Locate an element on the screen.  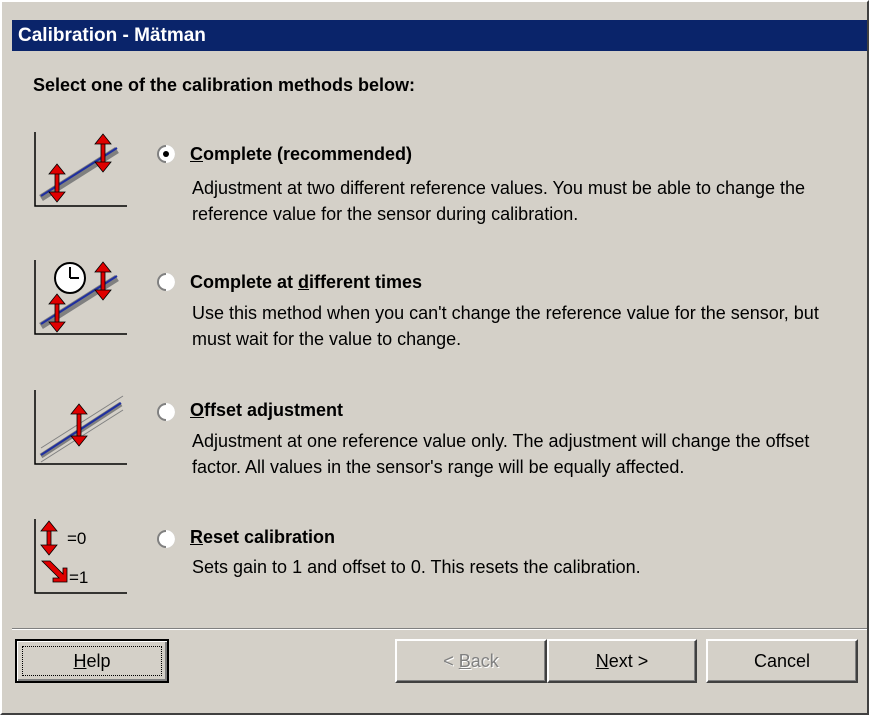
radio-offset-adjustment is located at coordinates (166, 412).